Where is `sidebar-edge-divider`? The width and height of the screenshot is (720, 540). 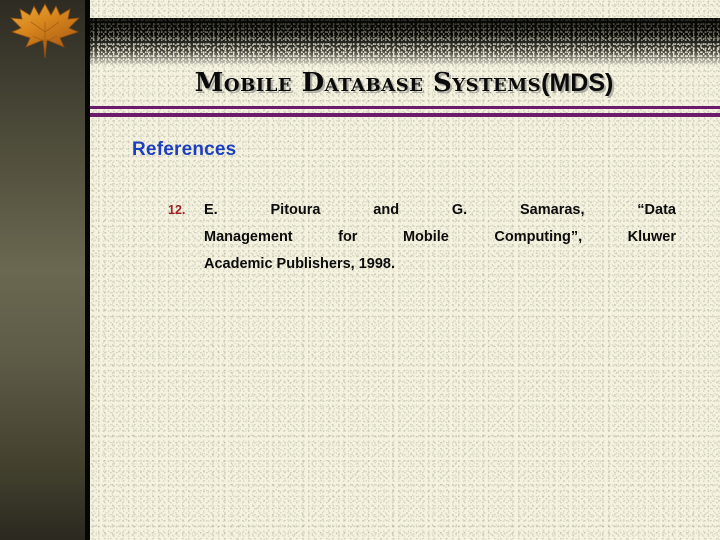 sidebar-edge-divider is located at coordinates (87, 270).